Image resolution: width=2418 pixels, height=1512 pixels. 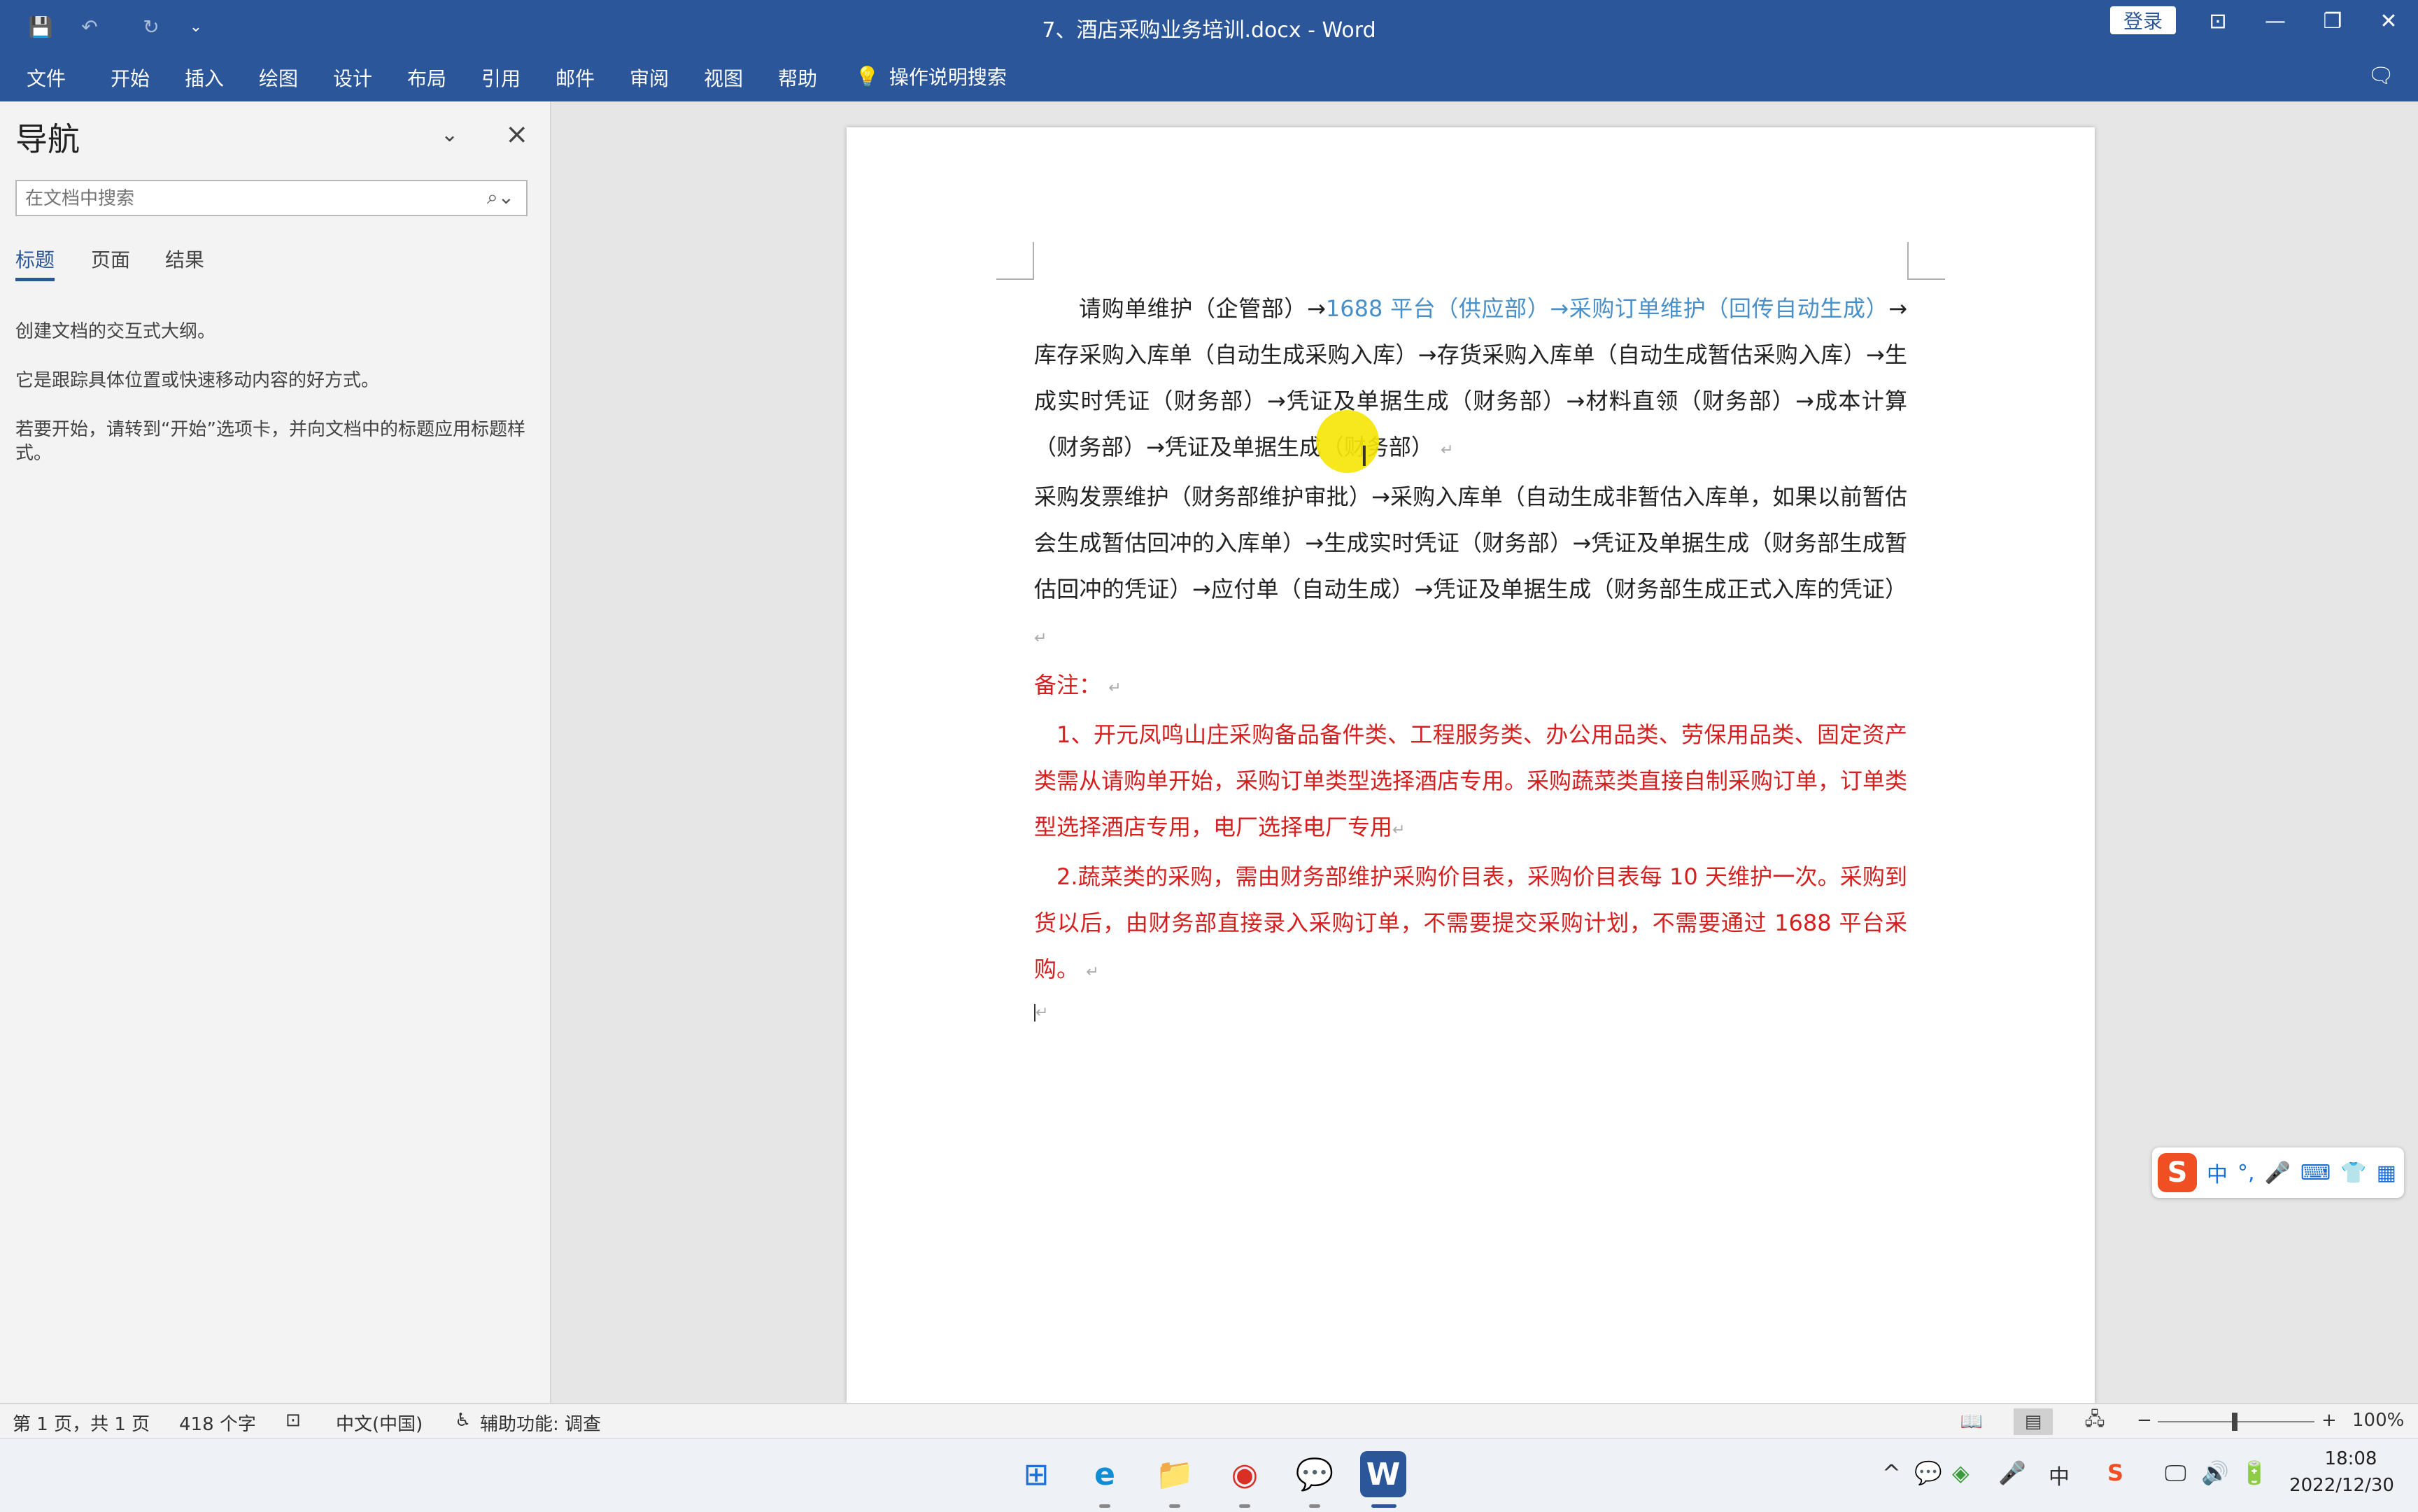 I want to click on empty-paragraph: ↵, so click(x=1470, y=1011).